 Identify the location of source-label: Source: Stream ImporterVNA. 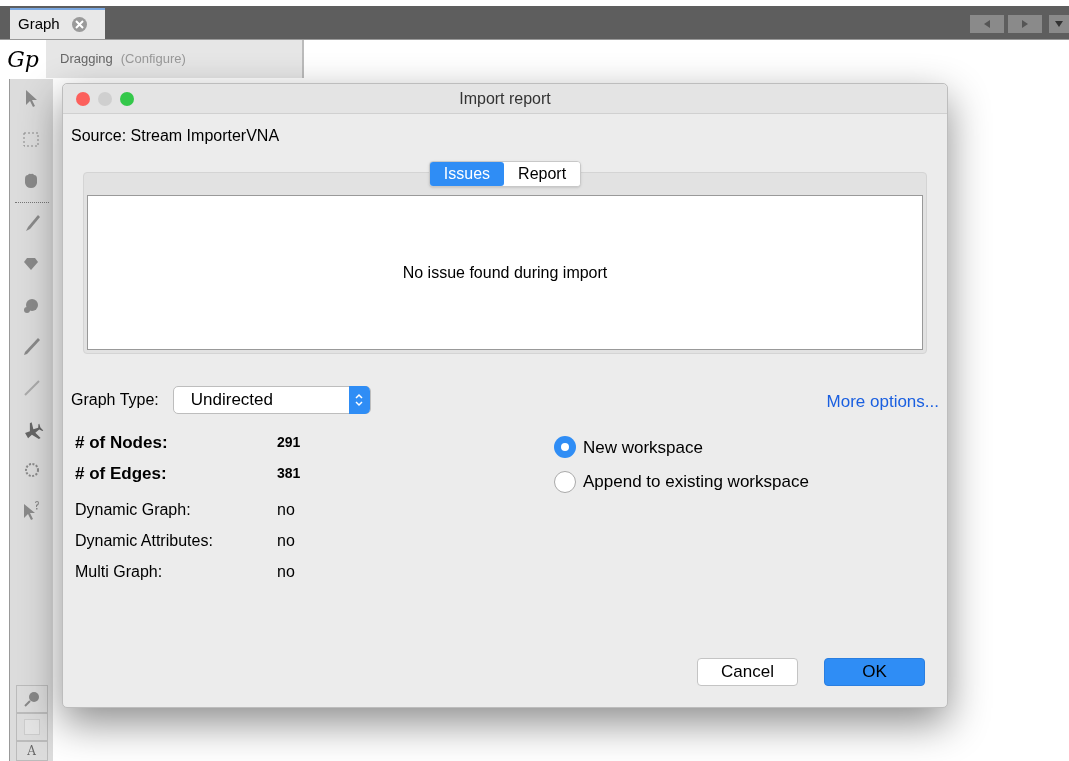
(176, 136).